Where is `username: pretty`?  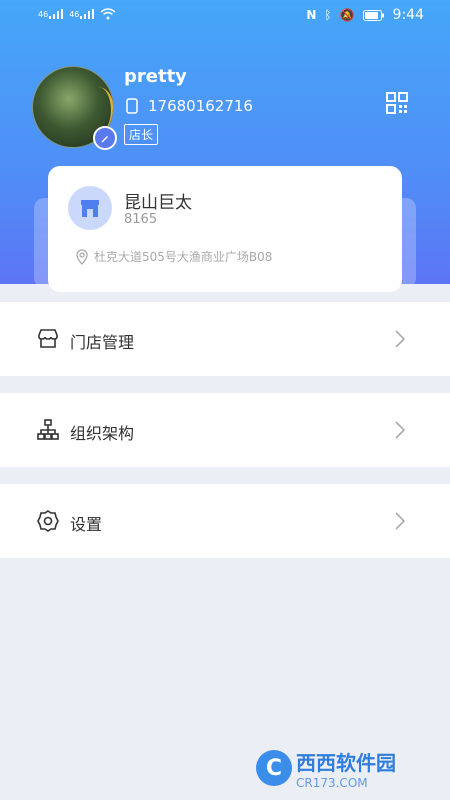 username: pretty is located at coordinates (155, 76).